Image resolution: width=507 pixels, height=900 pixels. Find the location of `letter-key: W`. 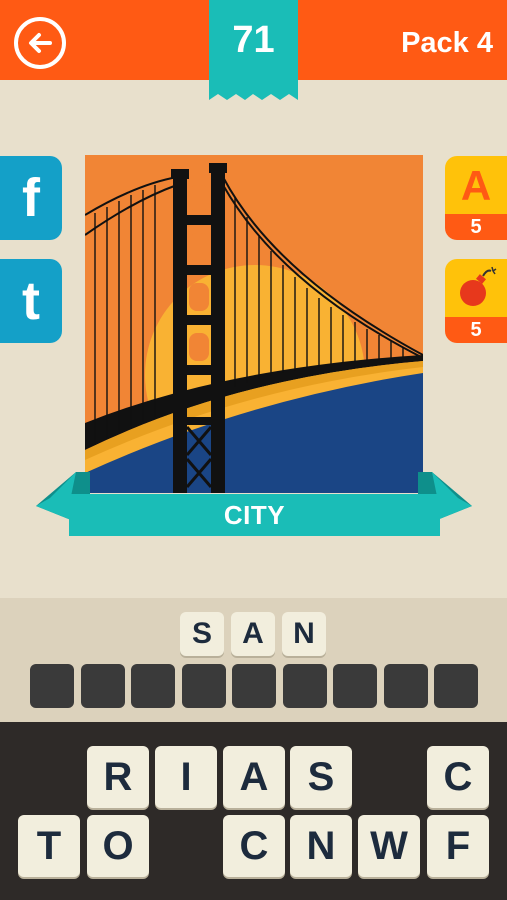

letter-key: W is located at coordinates (389, 846).